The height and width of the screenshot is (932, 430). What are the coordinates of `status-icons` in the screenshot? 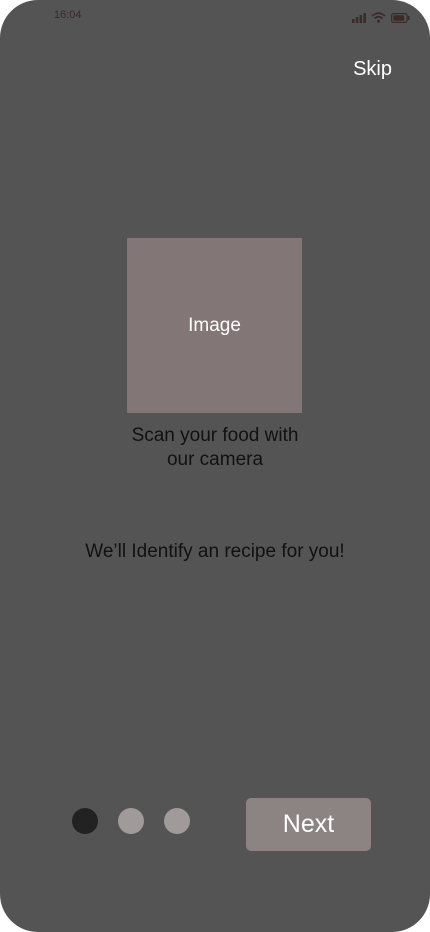 It's located at (381, 19).